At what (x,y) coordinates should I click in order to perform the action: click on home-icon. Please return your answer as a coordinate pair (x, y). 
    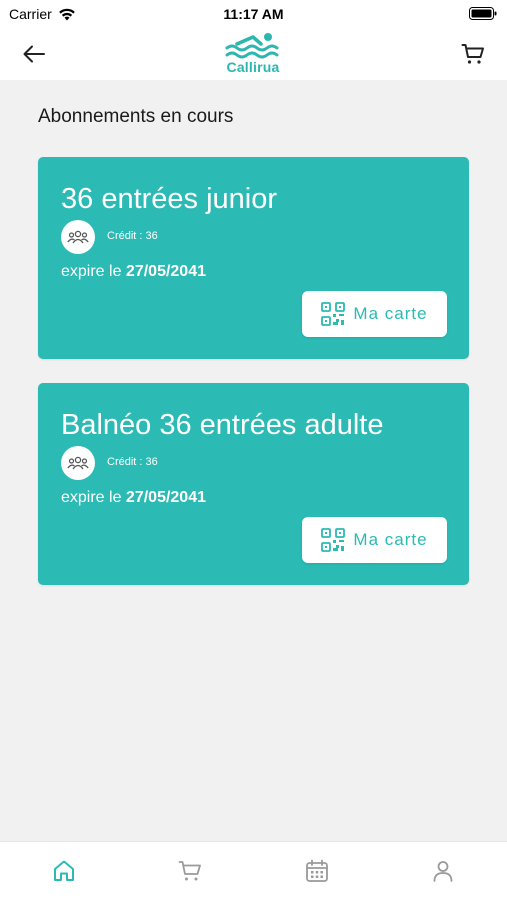
    Looking at the image, I should click on (64, 870).